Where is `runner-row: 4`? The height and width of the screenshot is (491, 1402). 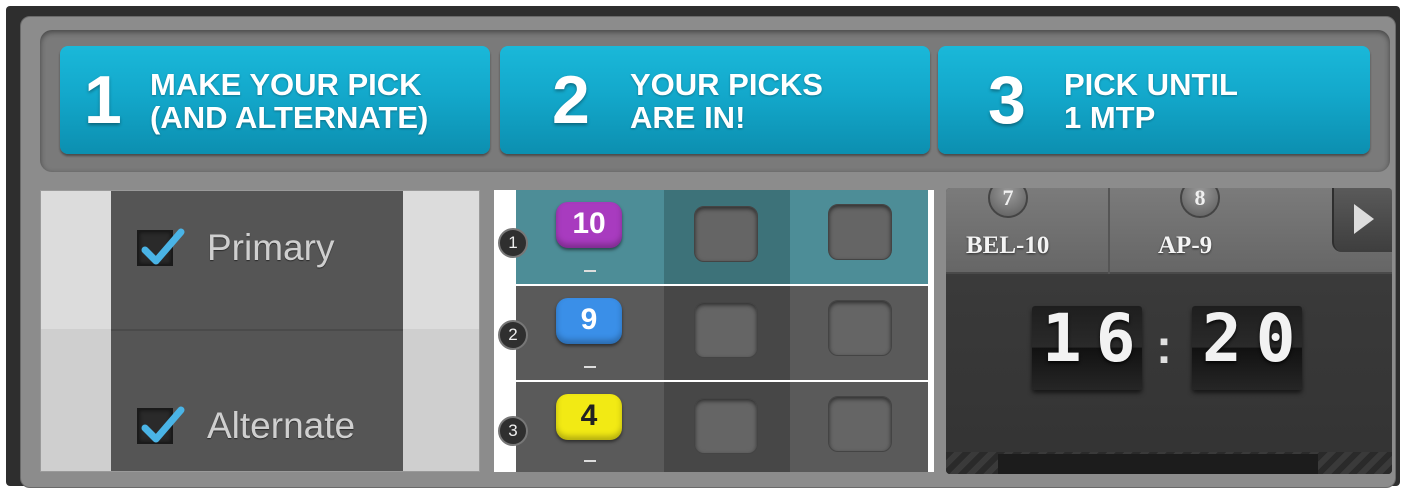 runner-row: 4 is located at coordinates (722, 427).